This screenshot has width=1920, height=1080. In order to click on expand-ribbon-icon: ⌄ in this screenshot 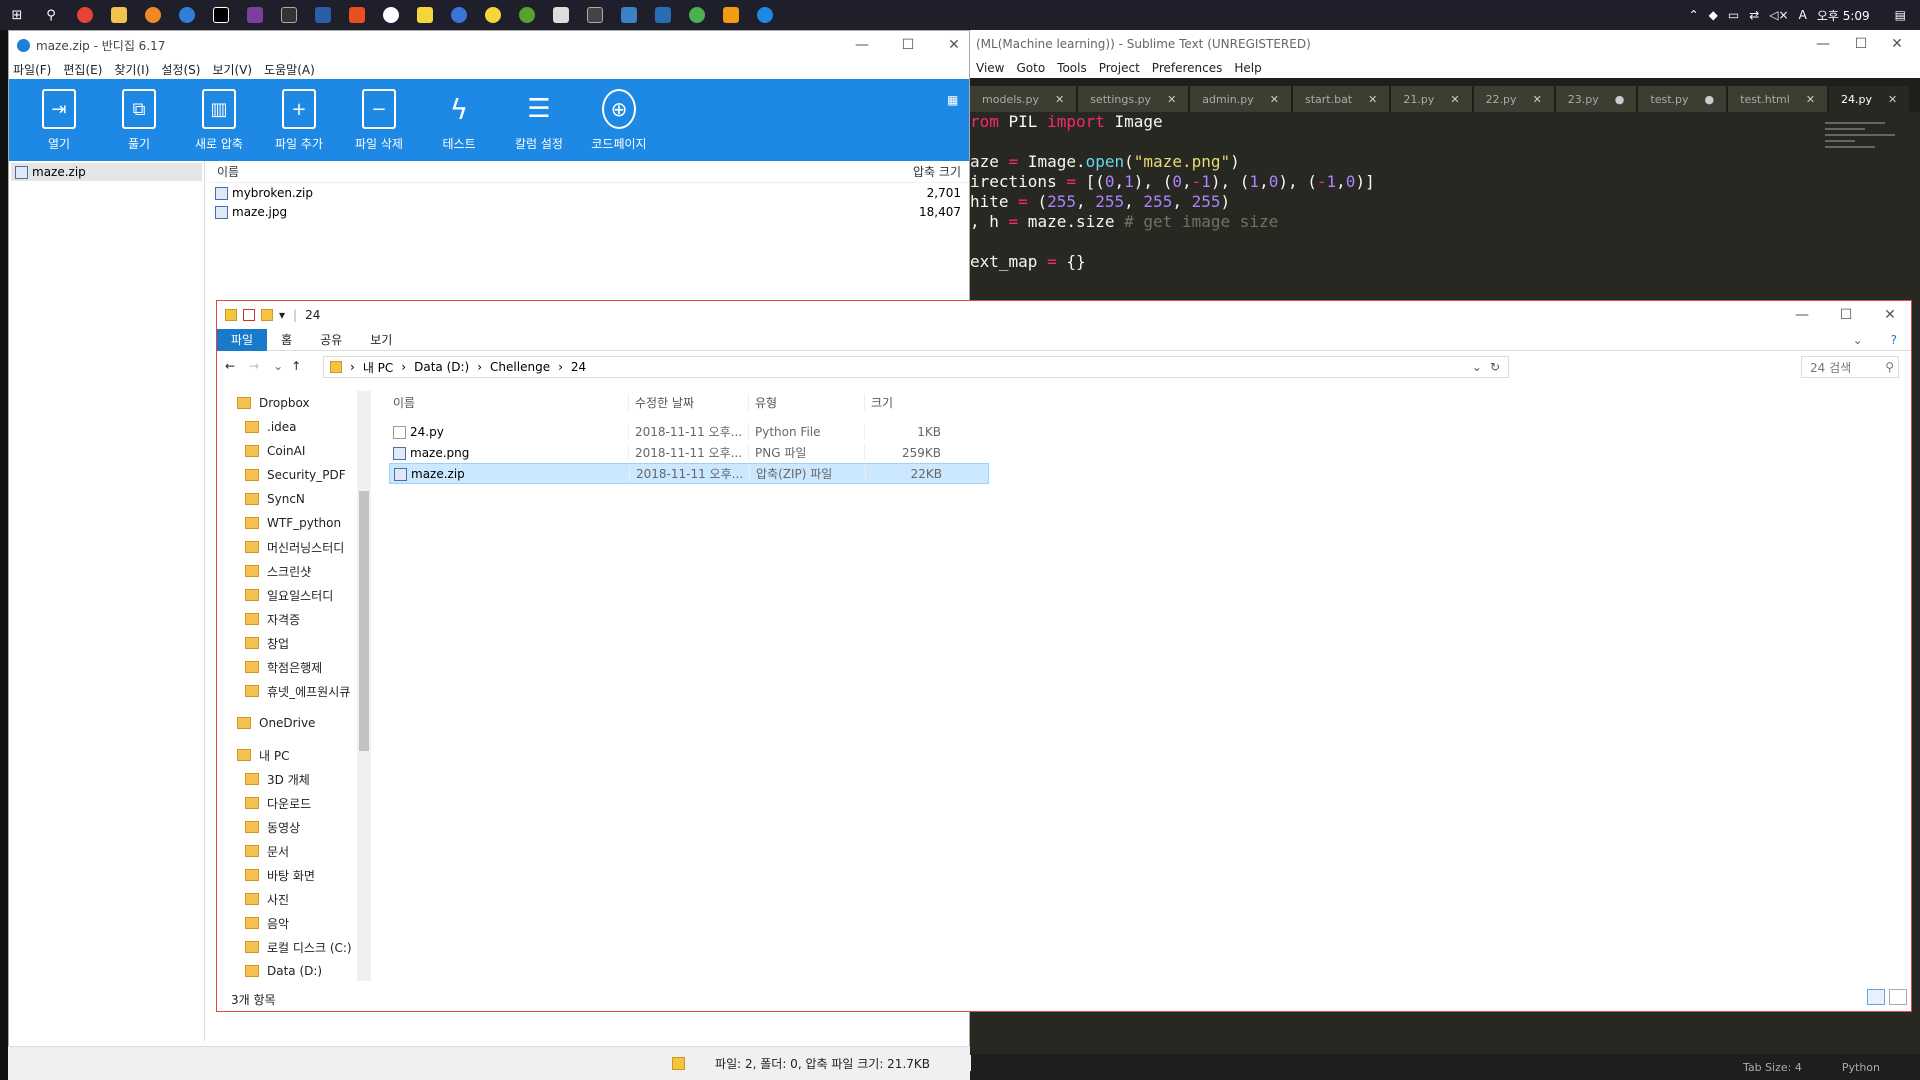, I will do `click(1858, 340)`.